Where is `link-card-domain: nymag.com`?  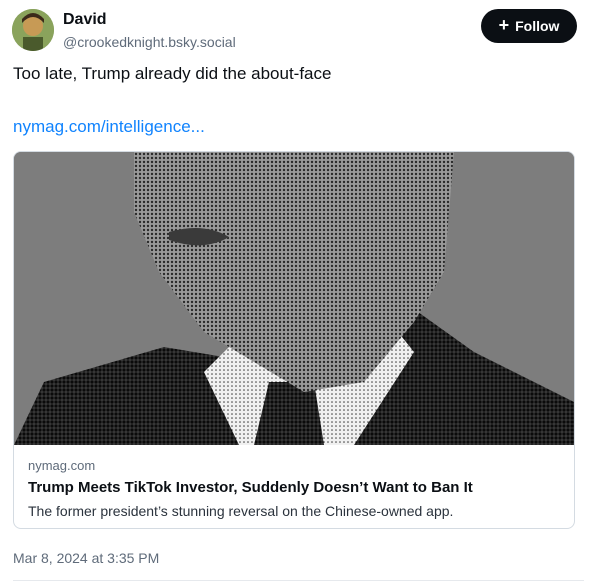
link-card-domain: nymag.com is located at coordinates (62, 465).